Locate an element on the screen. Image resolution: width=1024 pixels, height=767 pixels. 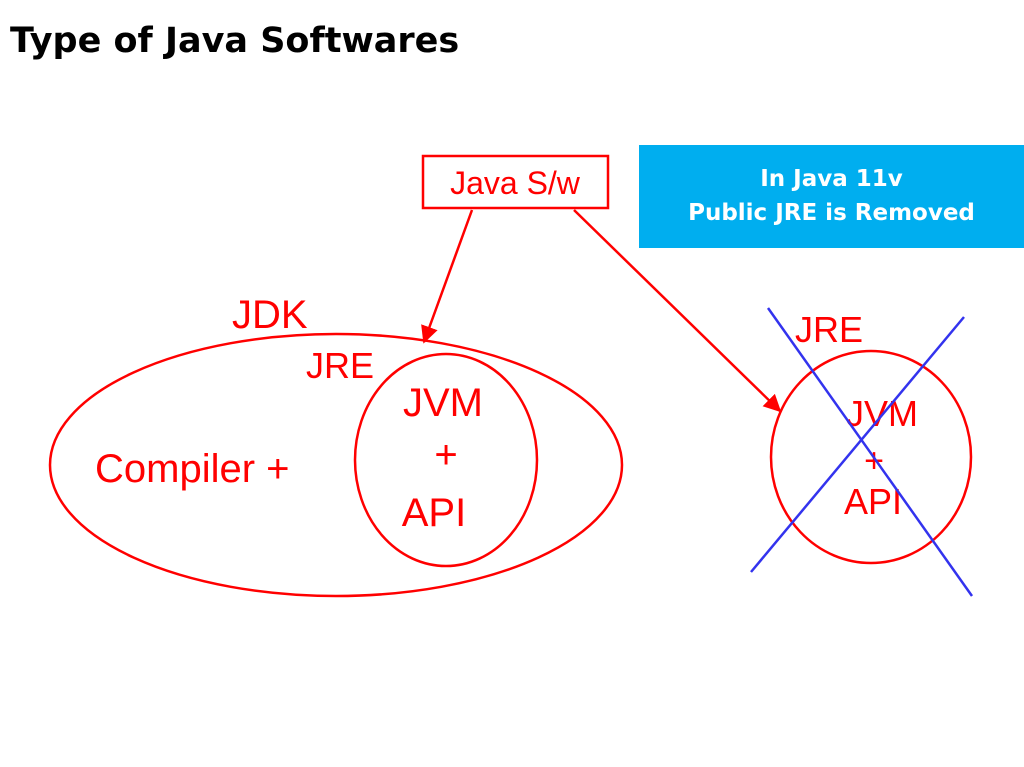
arrow-to-jdk is located at coordinates (447, 276).